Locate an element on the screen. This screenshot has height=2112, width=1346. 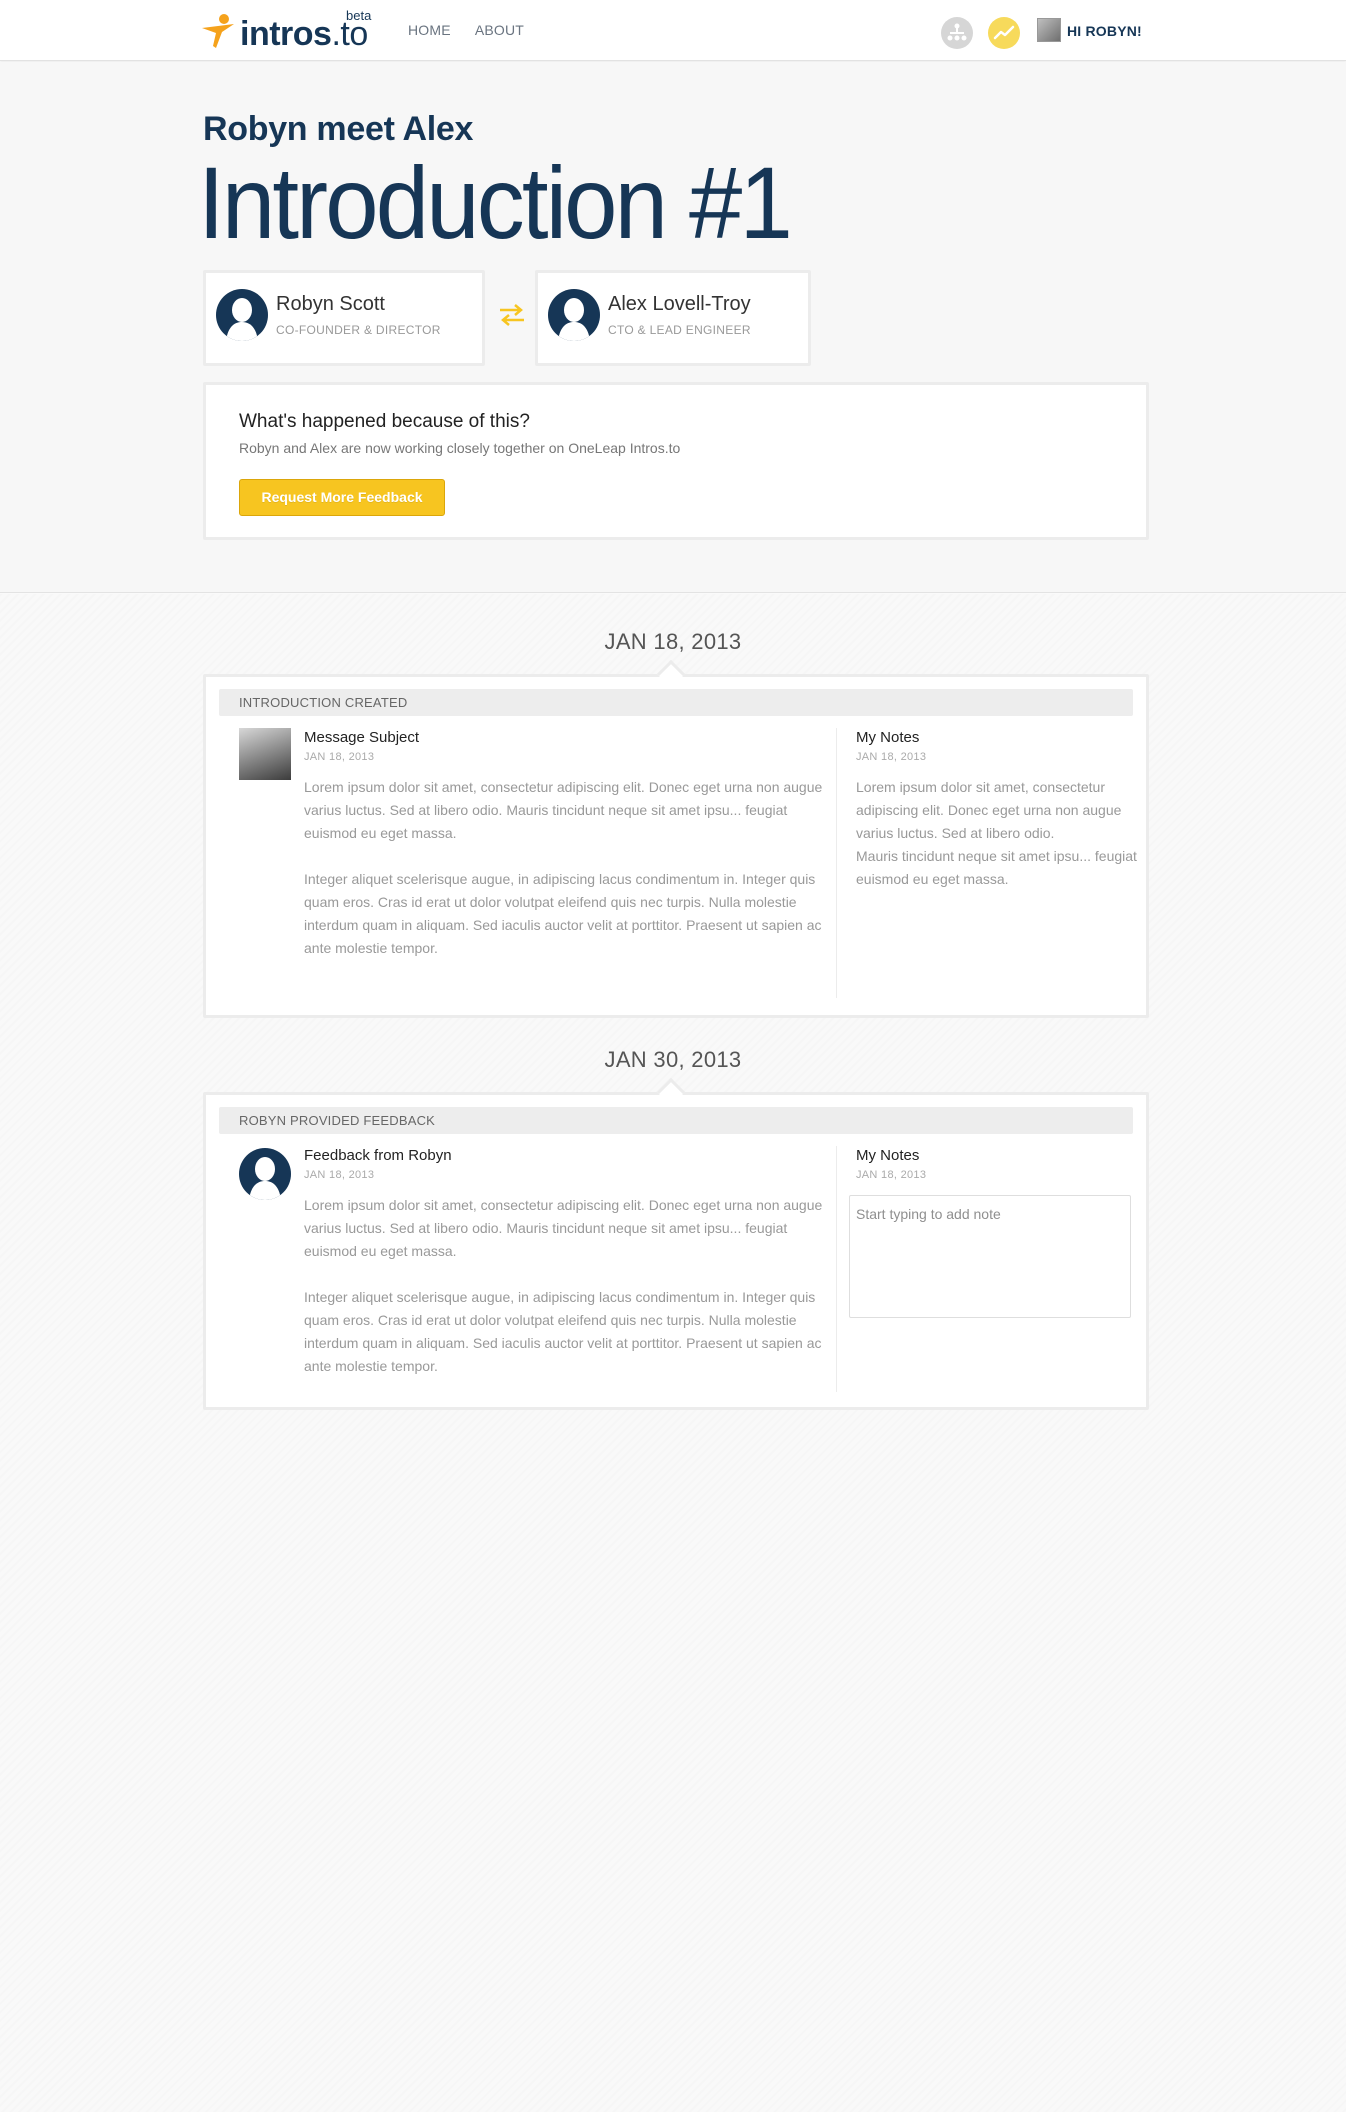
logo-wordmark-main: intros is located at coordinates (286, 34).